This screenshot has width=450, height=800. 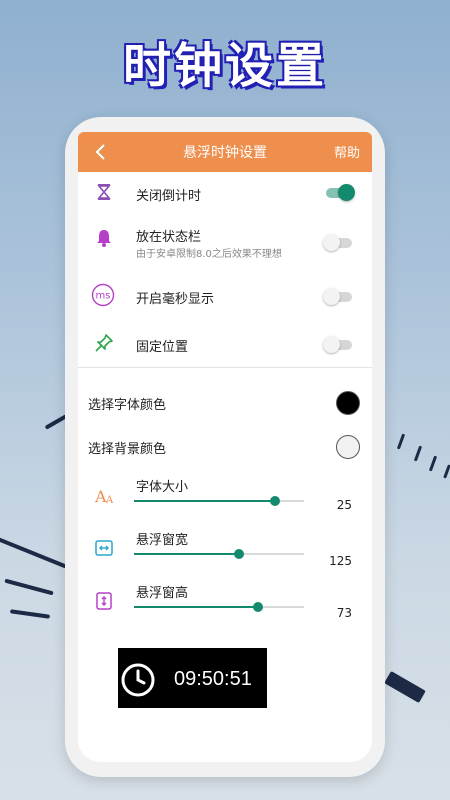 What do you see at coordinates (162, 487) in the screenshot?
I see `slider-label: 字体大小` at bounding box center [162, 487].